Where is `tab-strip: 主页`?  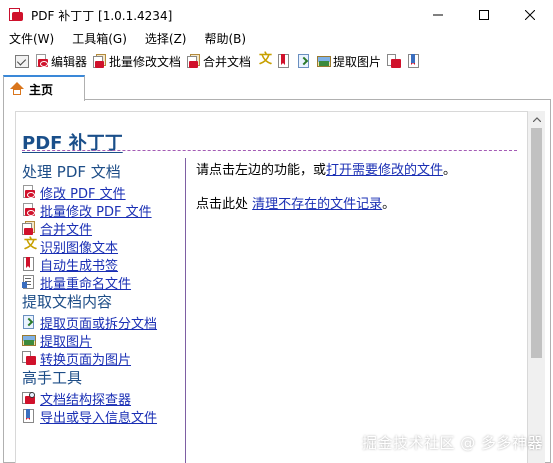 tab-strip: 主页 is located at coordinates (276, 87).